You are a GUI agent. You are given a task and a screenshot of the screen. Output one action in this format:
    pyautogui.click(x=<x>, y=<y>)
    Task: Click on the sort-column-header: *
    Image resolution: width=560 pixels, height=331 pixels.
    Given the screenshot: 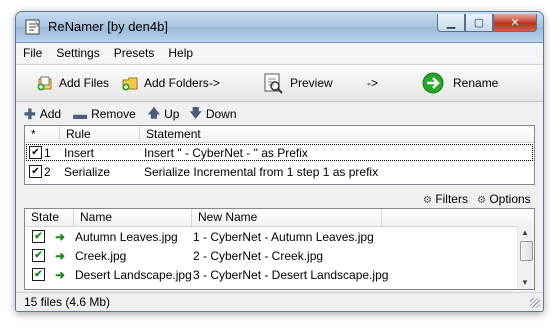 What is the action you would take?
    pyautogui.click(x=42, y=134)
    